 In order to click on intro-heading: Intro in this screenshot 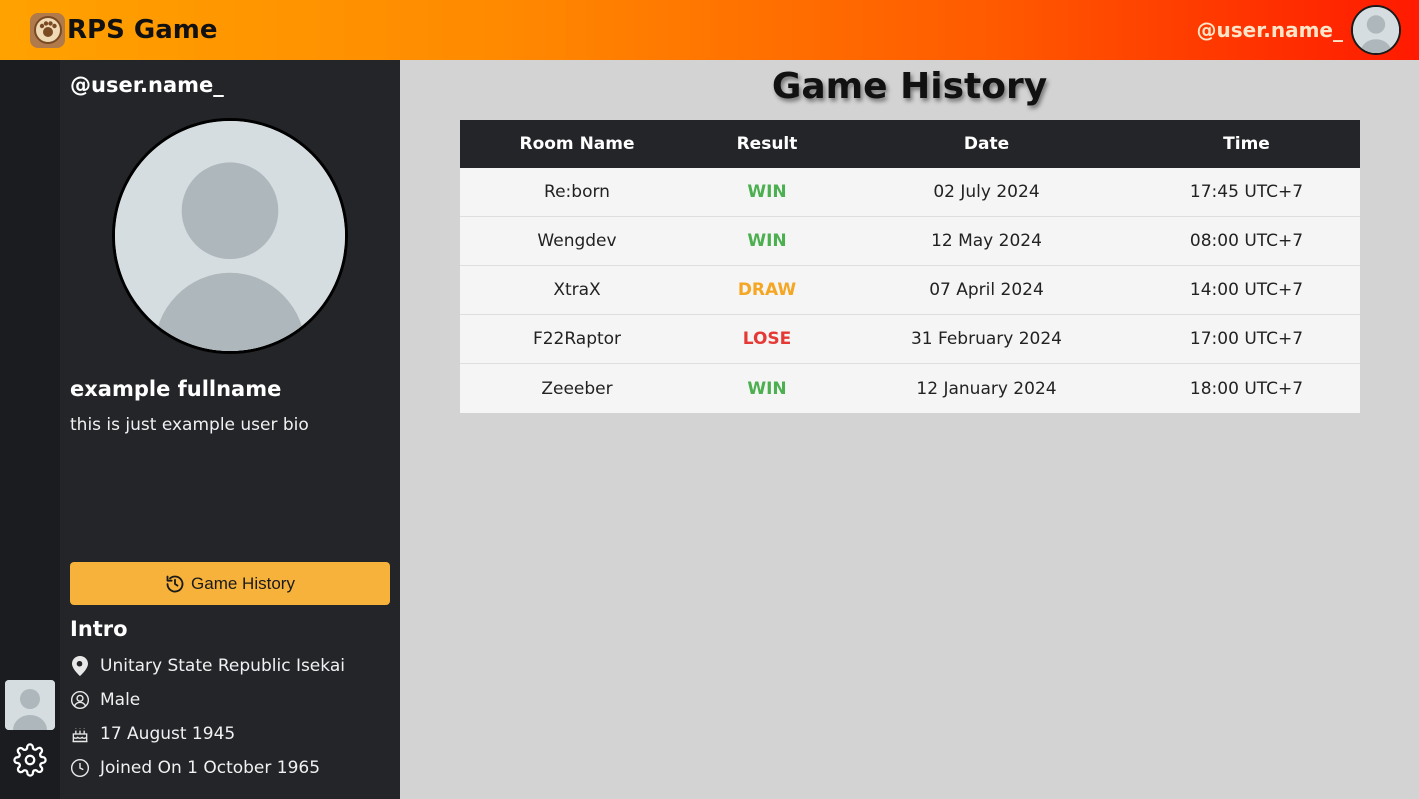, I will do `click(99, 629)`.